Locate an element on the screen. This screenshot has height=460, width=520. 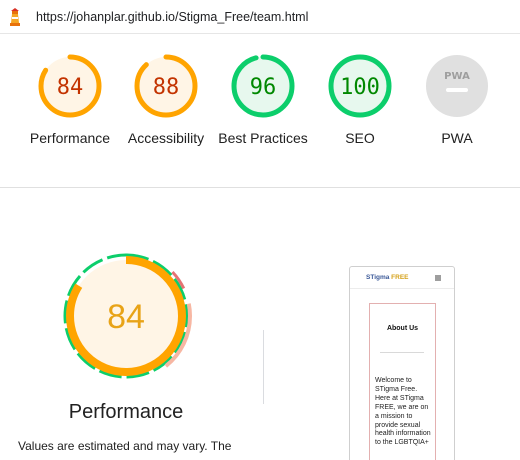
screenshot-header: STigma FREE is located at coordinates (402, 278).